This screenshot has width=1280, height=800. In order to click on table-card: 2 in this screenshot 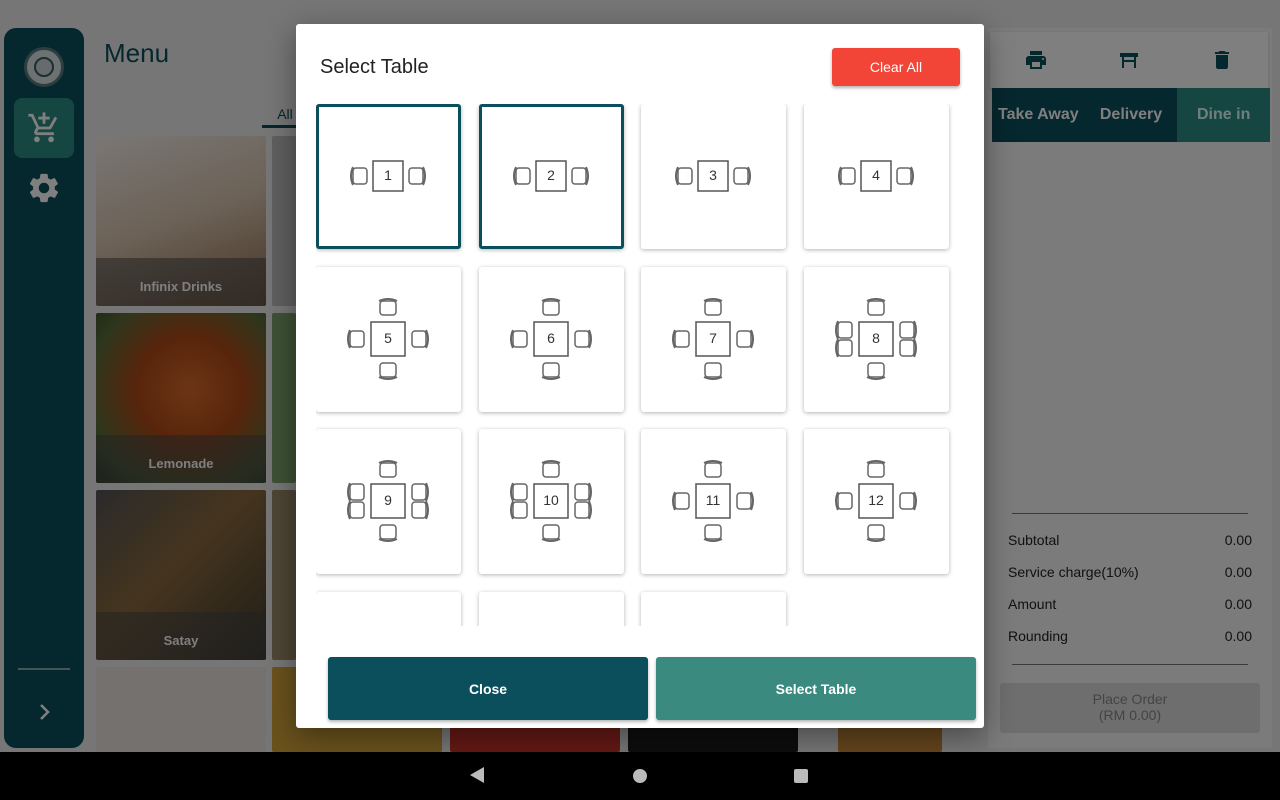, I will do `click(551, 176)`.